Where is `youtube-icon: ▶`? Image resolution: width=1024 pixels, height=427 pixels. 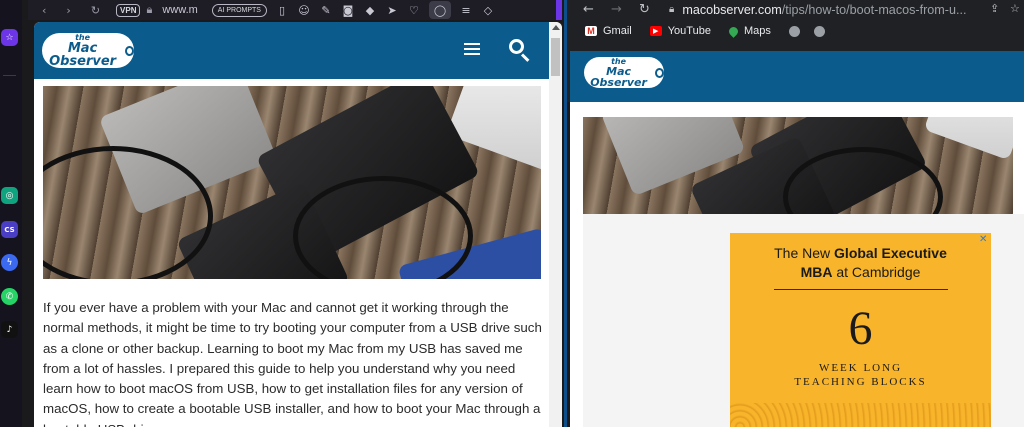
youtube-icon: ▶ is located at coordinates (655, 31).